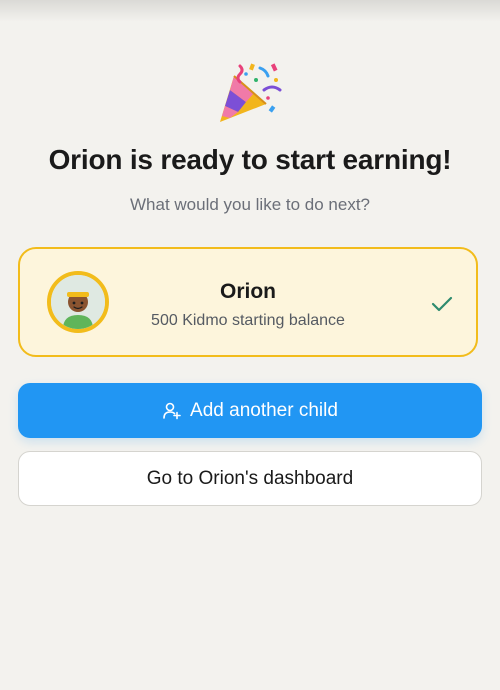 The image size is (500, 690). I want to click on page-subtitle: What would you like to do next?, so click(250, 204).